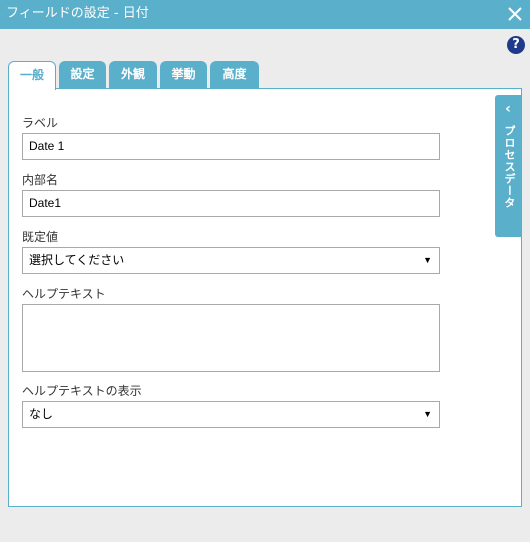 The height and width of the screenshot is (542, 530). I want to click on tab-settings: 設定, so click(82, 75).